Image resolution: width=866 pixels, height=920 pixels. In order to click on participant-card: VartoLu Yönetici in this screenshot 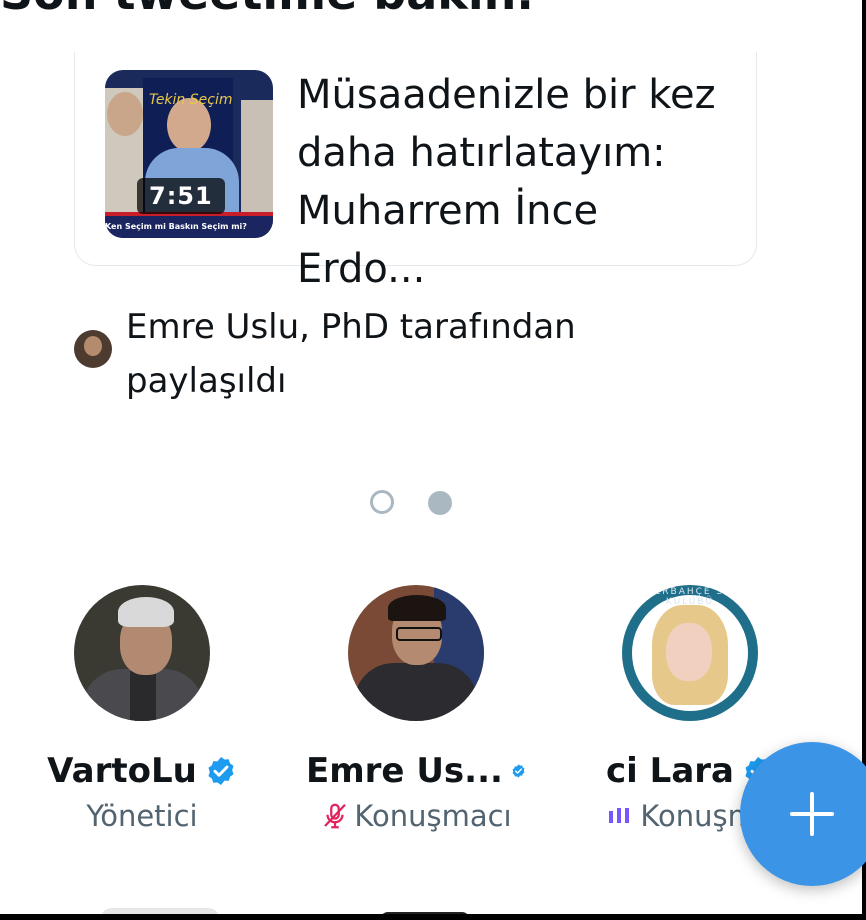, I will do `click(142, 709)`.